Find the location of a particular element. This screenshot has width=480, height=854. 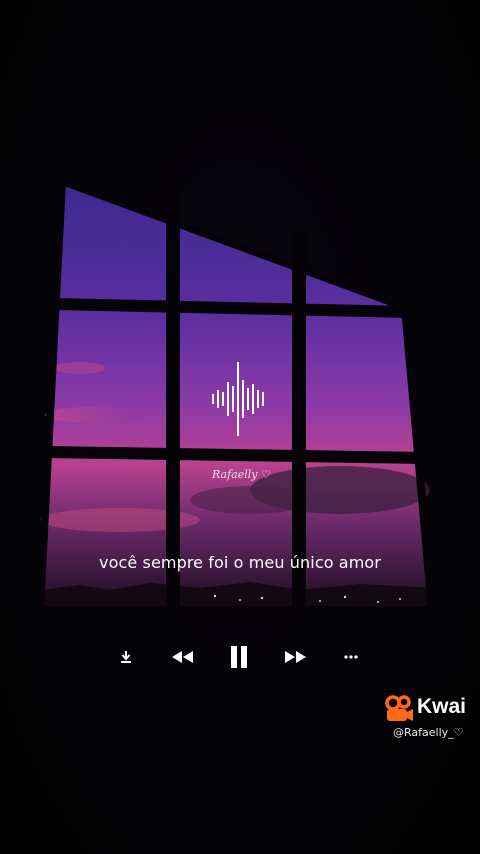

more-options-icon is located at coordinates (351, 657).